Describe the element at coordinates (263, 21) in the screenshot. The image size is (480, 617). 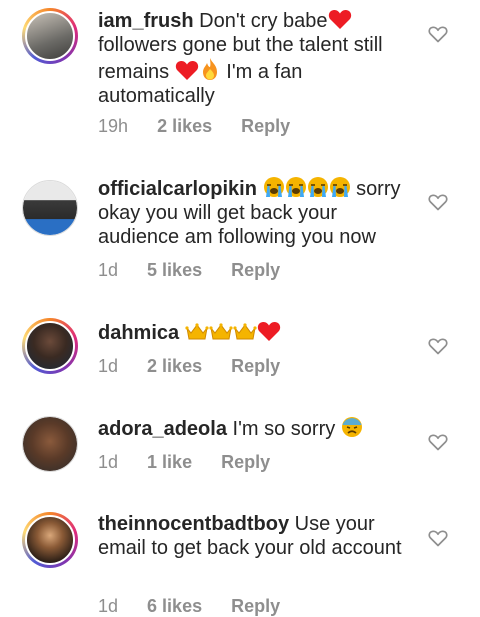
I see `comment-text: Don't cry babe` at that location.